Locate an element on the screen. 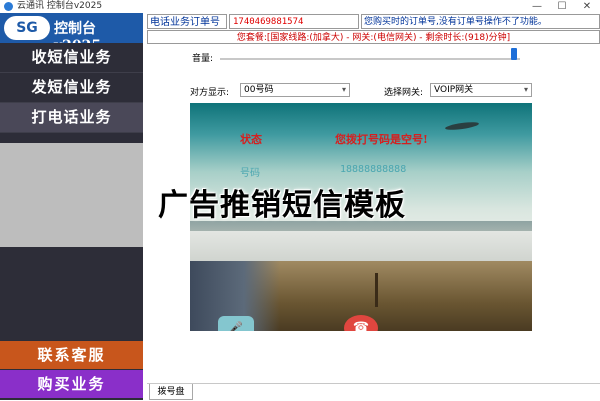  minimize-button: — is located at coordinates (537, 6).